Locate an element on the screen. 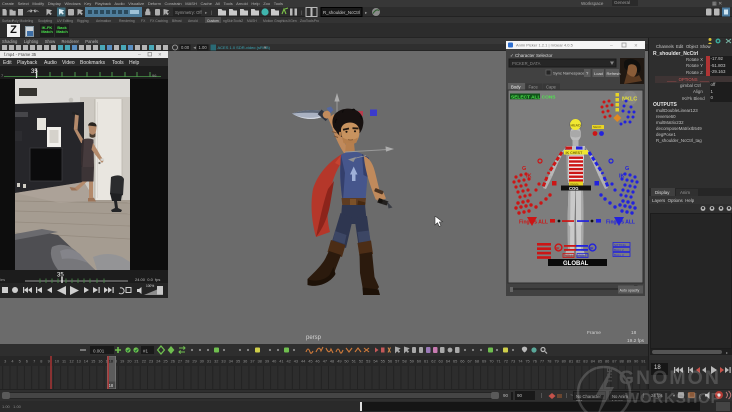 This screenshot has height=412, width=732. svg-text: 36 is located at coordinates (245, 361).